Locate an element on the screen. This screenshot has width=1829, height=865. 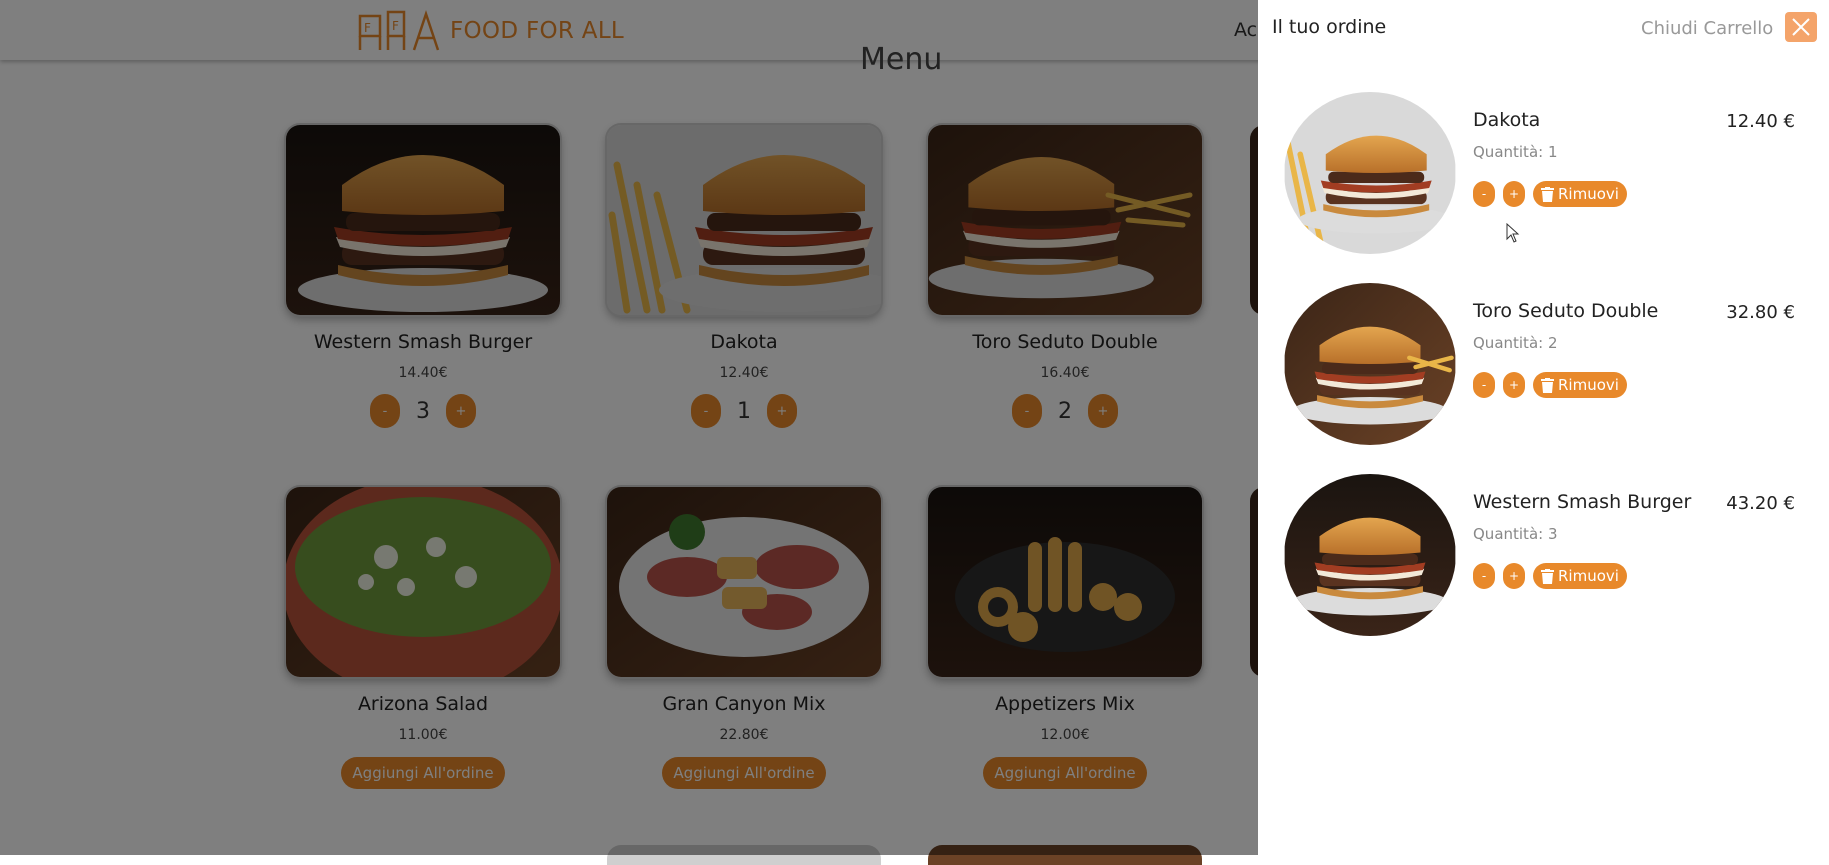
cart-item-price: 43.20 € is located at coordinates (1760, 503).